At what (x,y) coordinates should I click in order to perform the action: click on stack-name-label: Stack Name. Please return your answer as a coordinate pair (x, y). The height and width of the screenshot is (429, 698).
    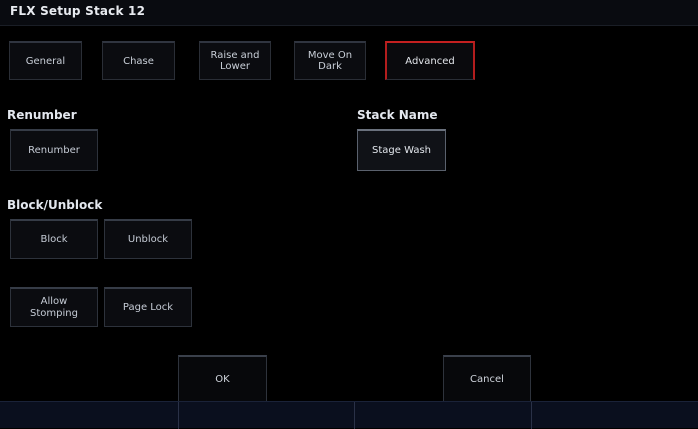
    Looking at the image, I should click on (397, 115).